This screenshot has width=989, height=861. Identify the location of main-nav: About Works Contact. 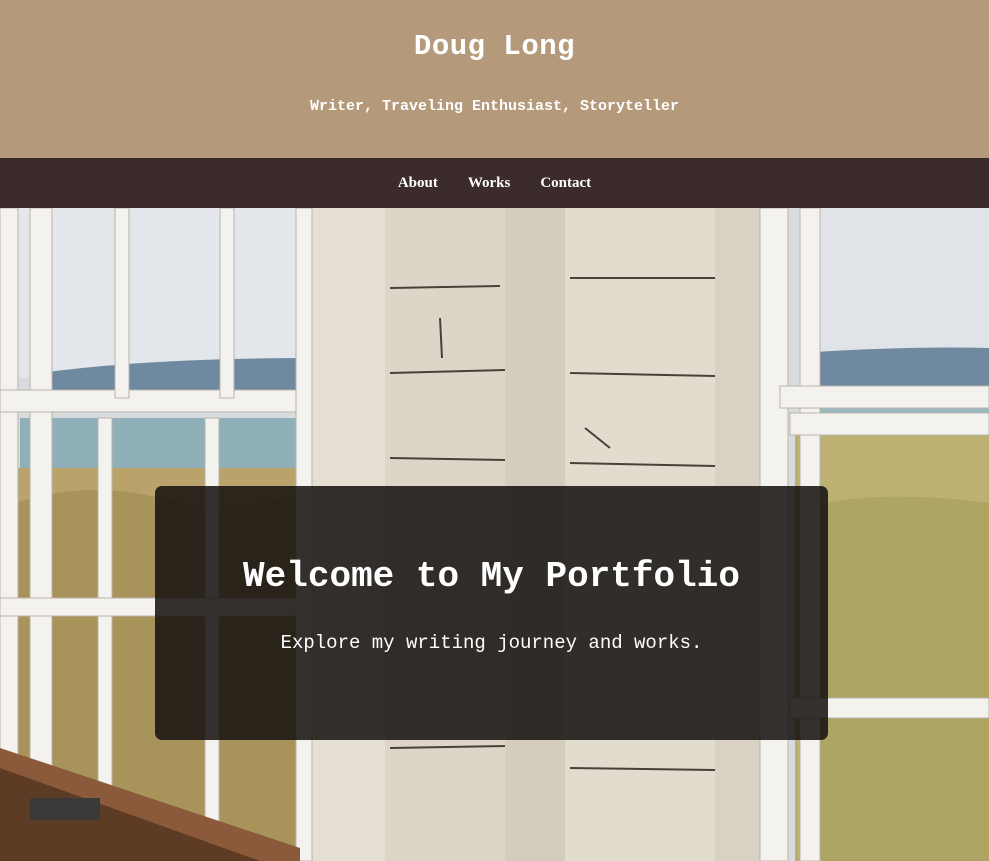
(494, 183).